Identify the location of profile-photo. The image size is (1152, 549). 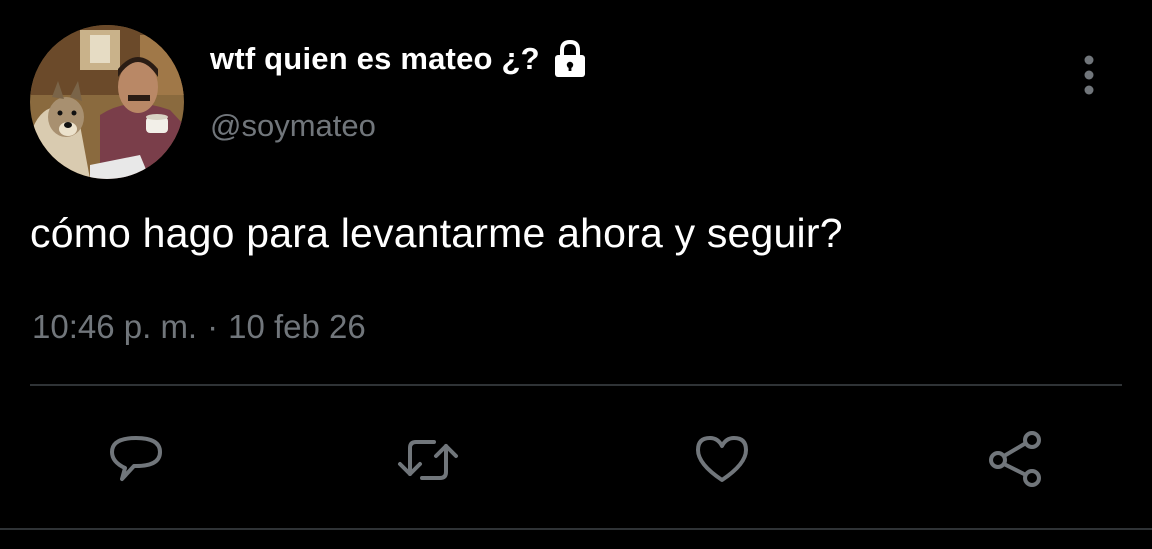
(107, 102).